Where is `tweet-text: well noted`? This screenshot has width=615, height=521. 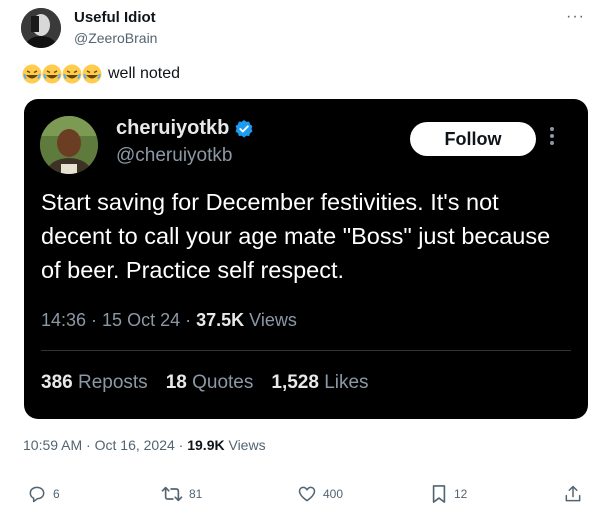
tweet-text: well noted is located at coordinates (101, 74).